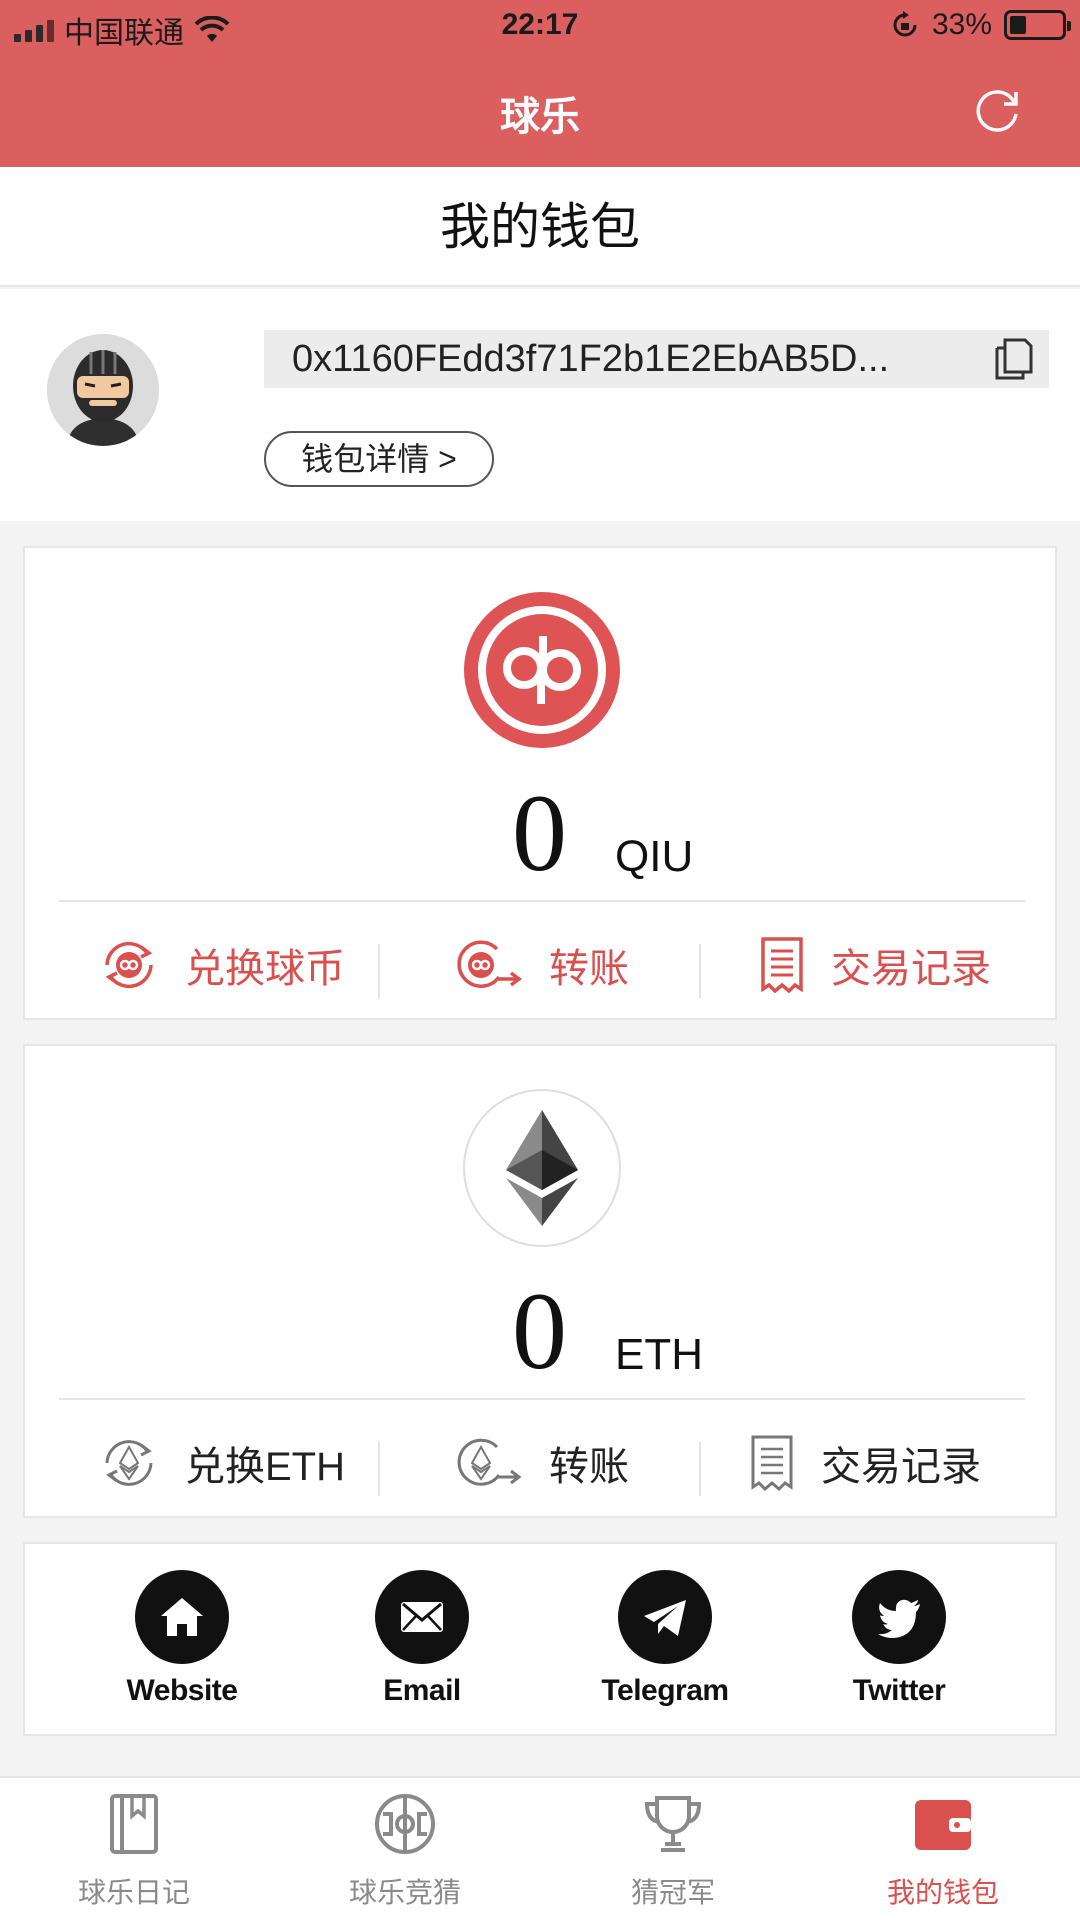 This screenshot has width=1080, height=1920. What do you see at coordinates (265, 1467) in the screenshot?
I see `exchange-eth-label: 兑换ETH` at bounding box center [265, 1467].